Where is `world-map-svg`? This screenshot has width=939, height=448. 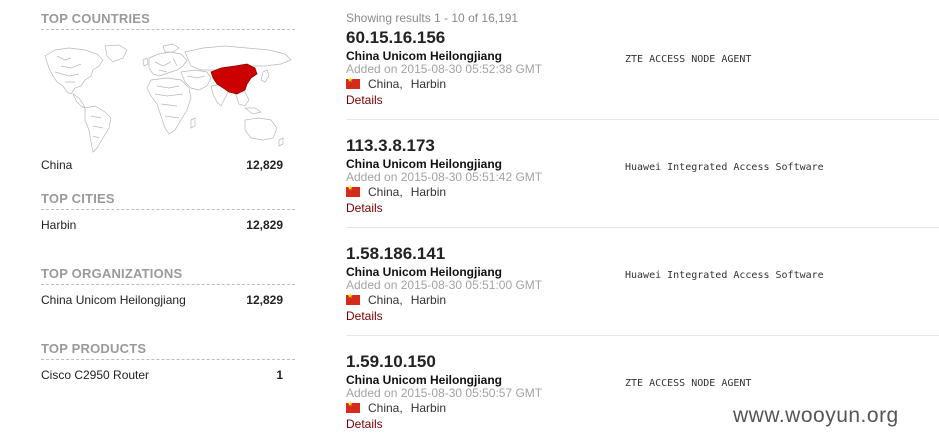
world-map-svg is located at coordinates (168, 98).